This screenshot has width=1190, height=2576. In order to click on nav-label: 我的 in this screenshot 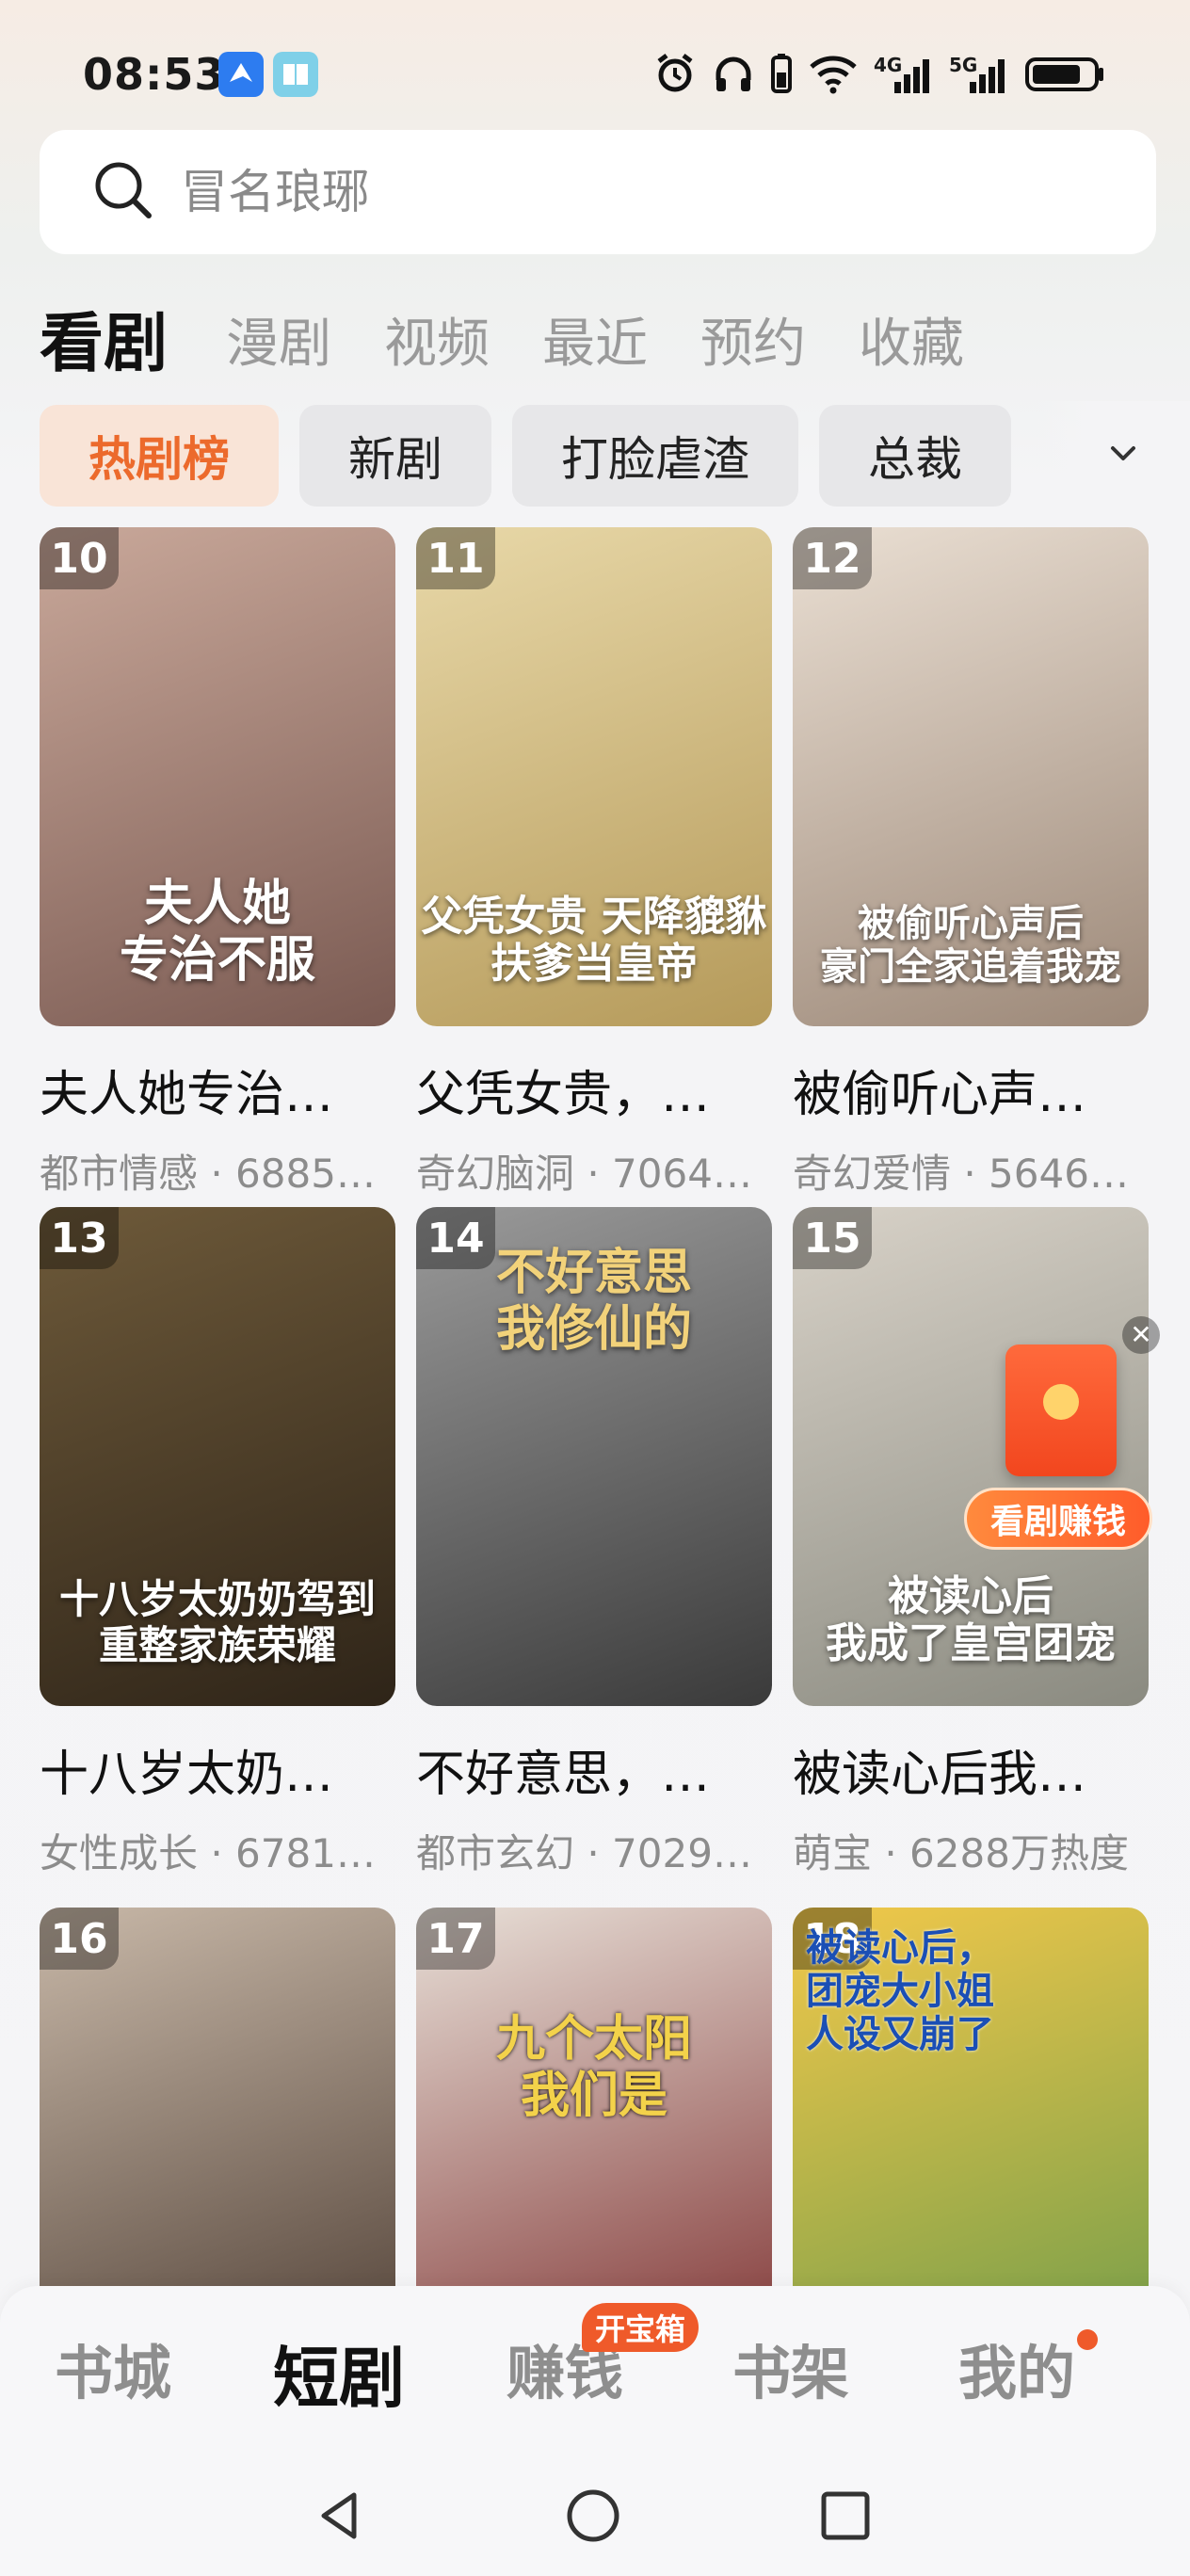, I will do `click(1016, 2373)`.